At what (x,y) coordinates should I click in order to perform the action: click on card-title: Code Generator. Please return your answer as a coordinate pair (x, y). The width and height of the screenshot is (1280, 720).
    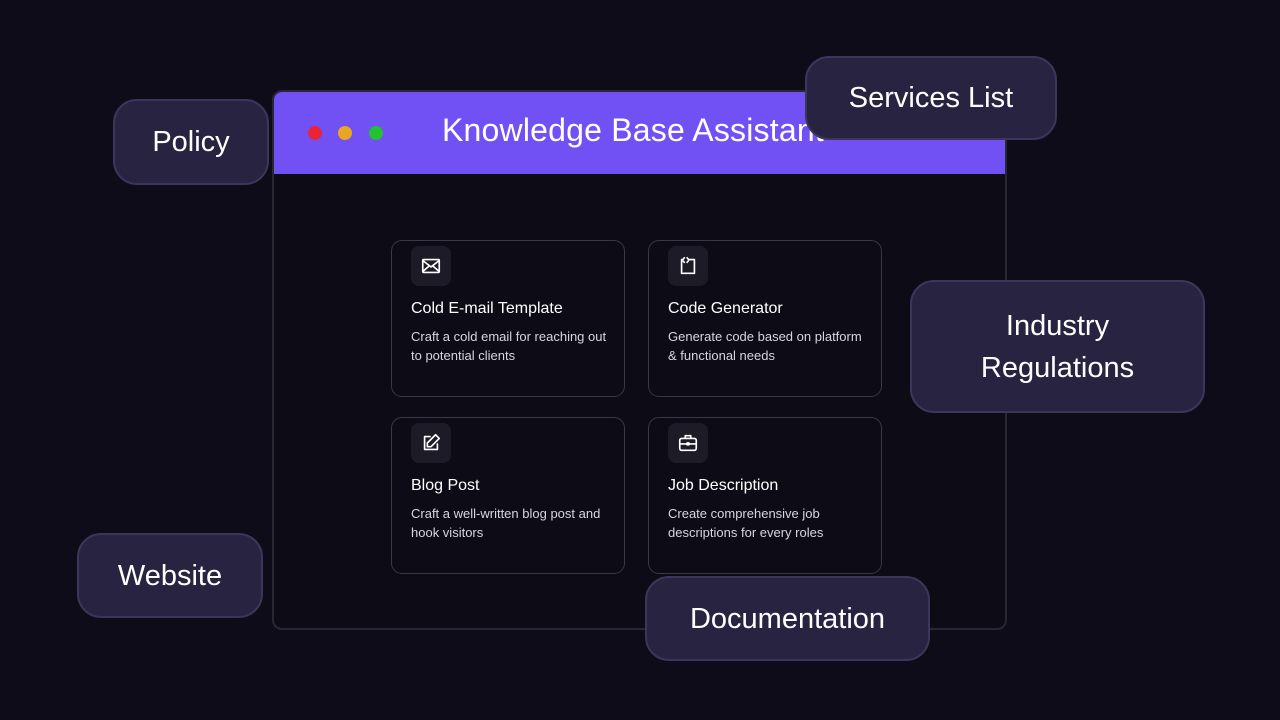
    Looking at the image, I should click on (725, 308).